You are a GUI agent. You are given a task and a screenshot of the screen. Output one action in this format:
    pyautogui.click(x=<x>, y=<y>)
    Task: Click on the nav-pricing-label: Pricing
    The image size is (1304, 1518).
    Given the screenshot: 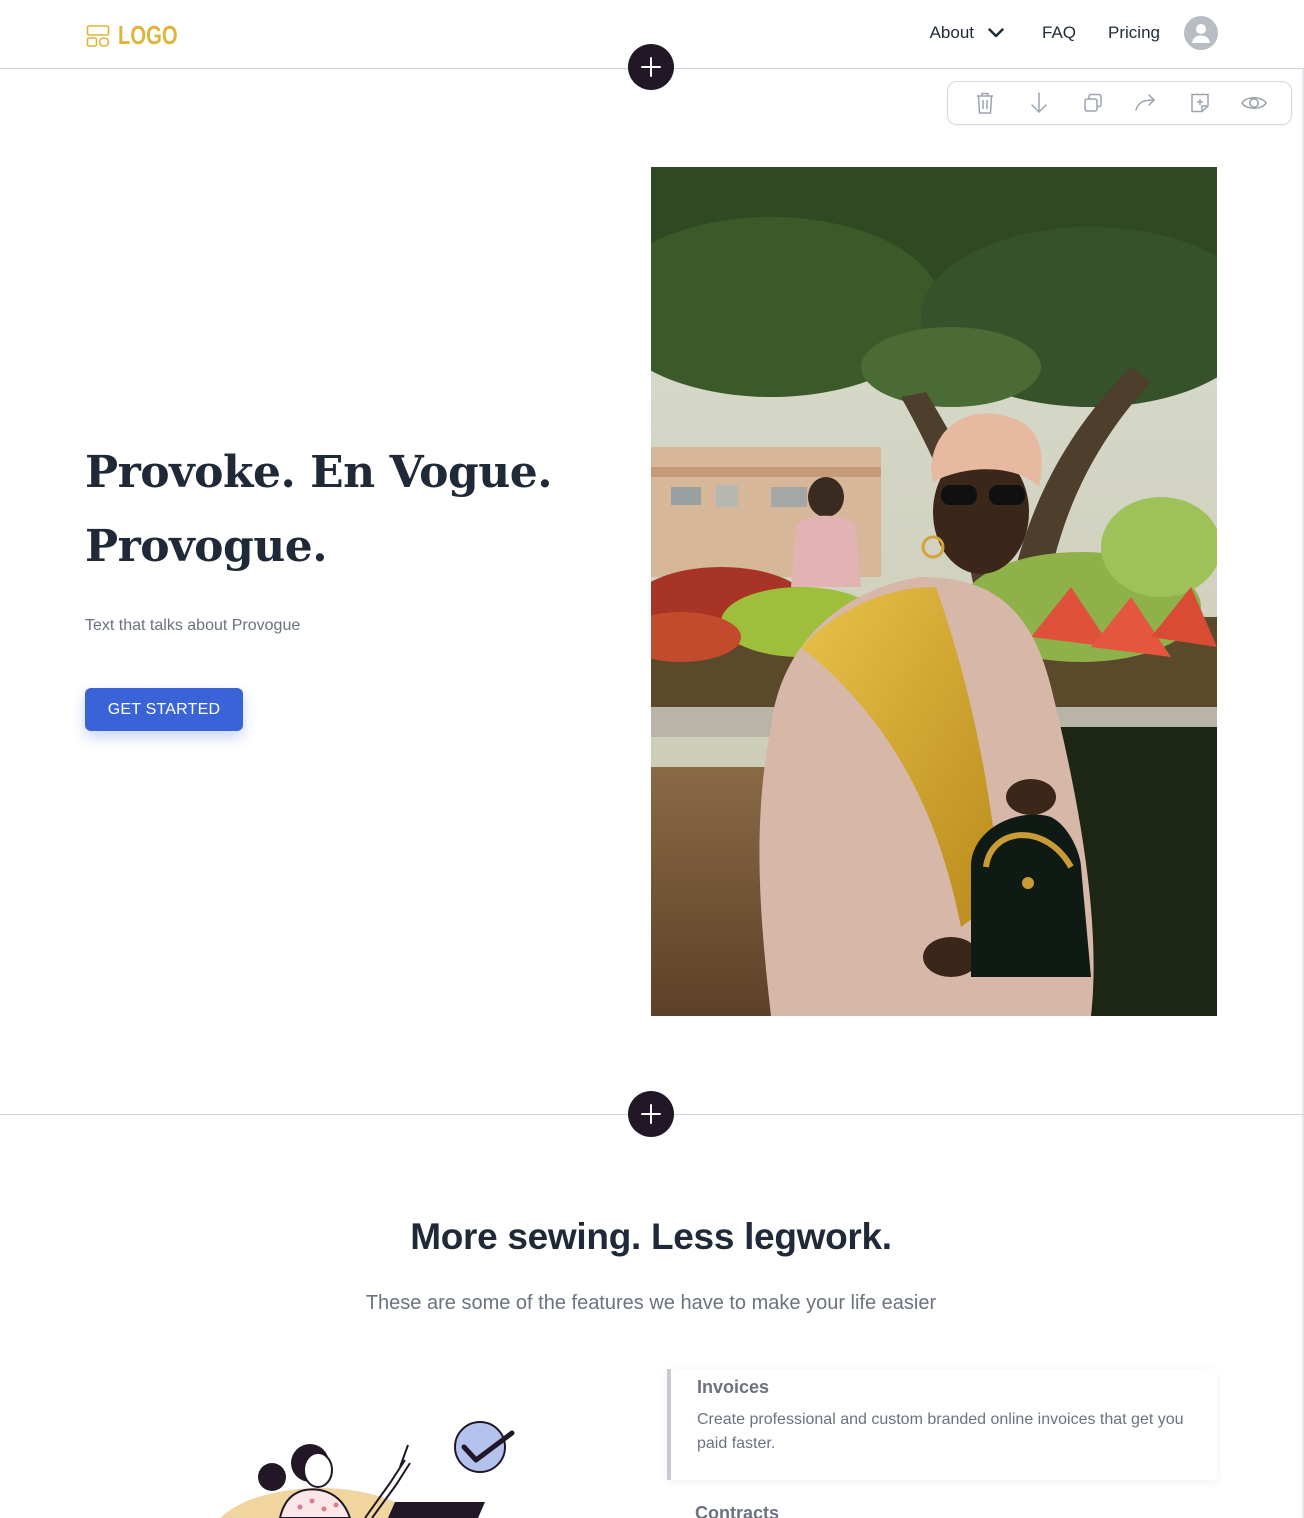 What is the action you would take?
    pyautogui.click(x=1134, y=32)
    